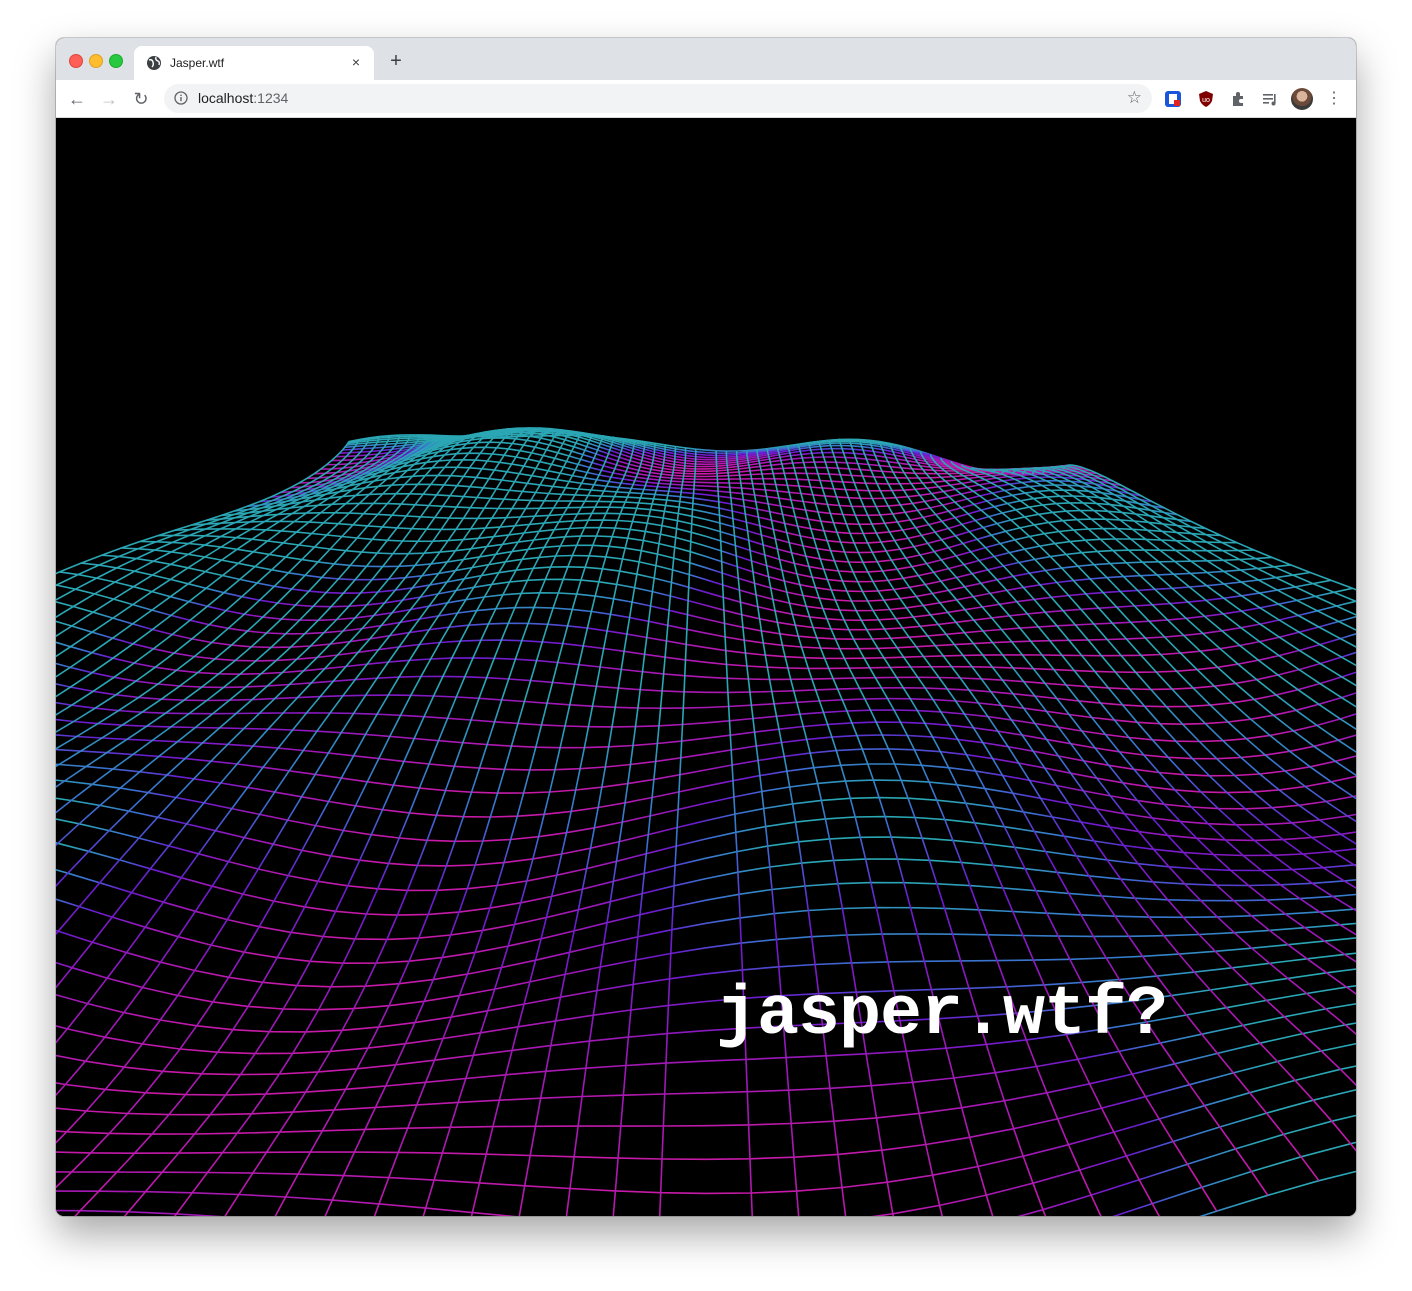 The image size is (1412, 1291). What do you see at coordinates (942, 1015) in the screenshot?
I see `page-headline: jasper.wtf?` at bounding box center [942, 1015].